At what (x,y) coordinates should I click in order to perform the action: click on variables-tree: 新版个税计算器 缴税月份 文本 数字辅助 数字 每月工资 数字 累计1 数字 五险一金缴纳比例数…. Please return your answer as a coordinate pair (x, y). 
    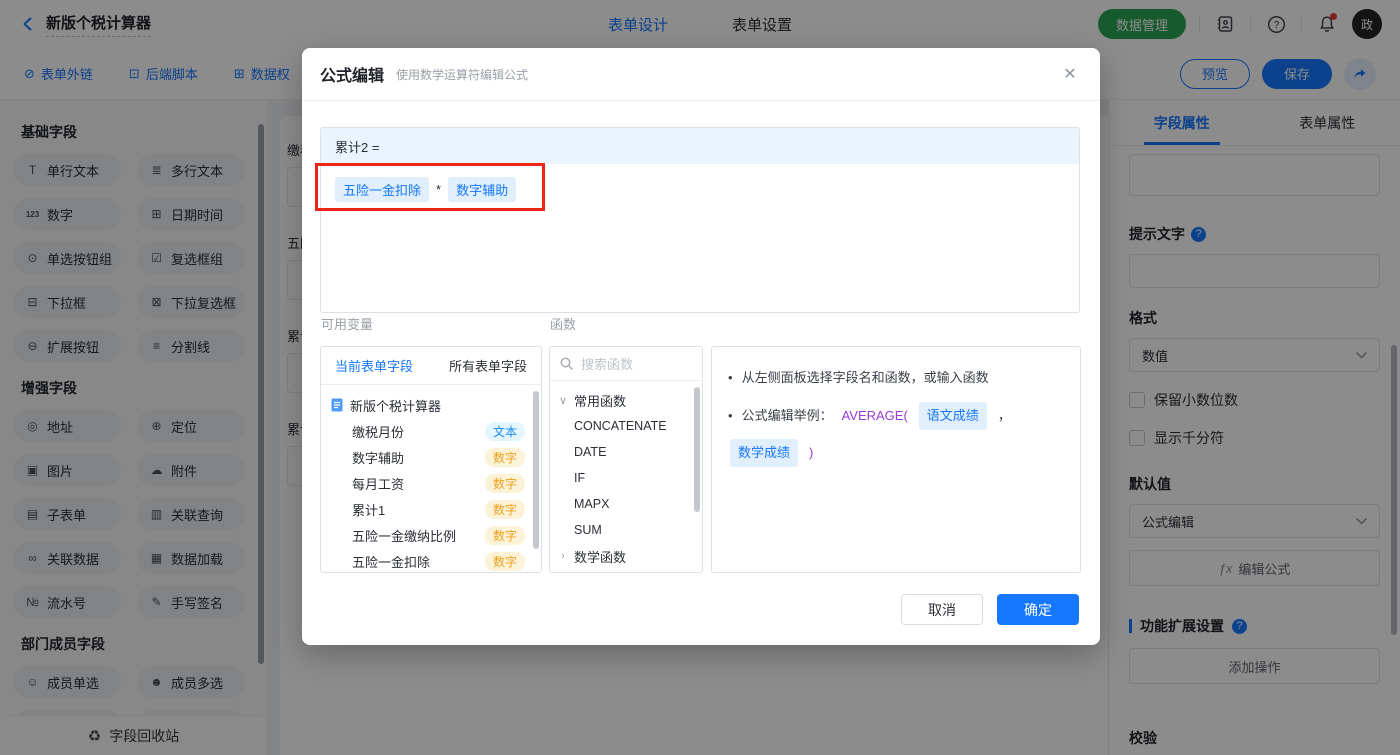
    Looking at the image, I should click on (431, 478).